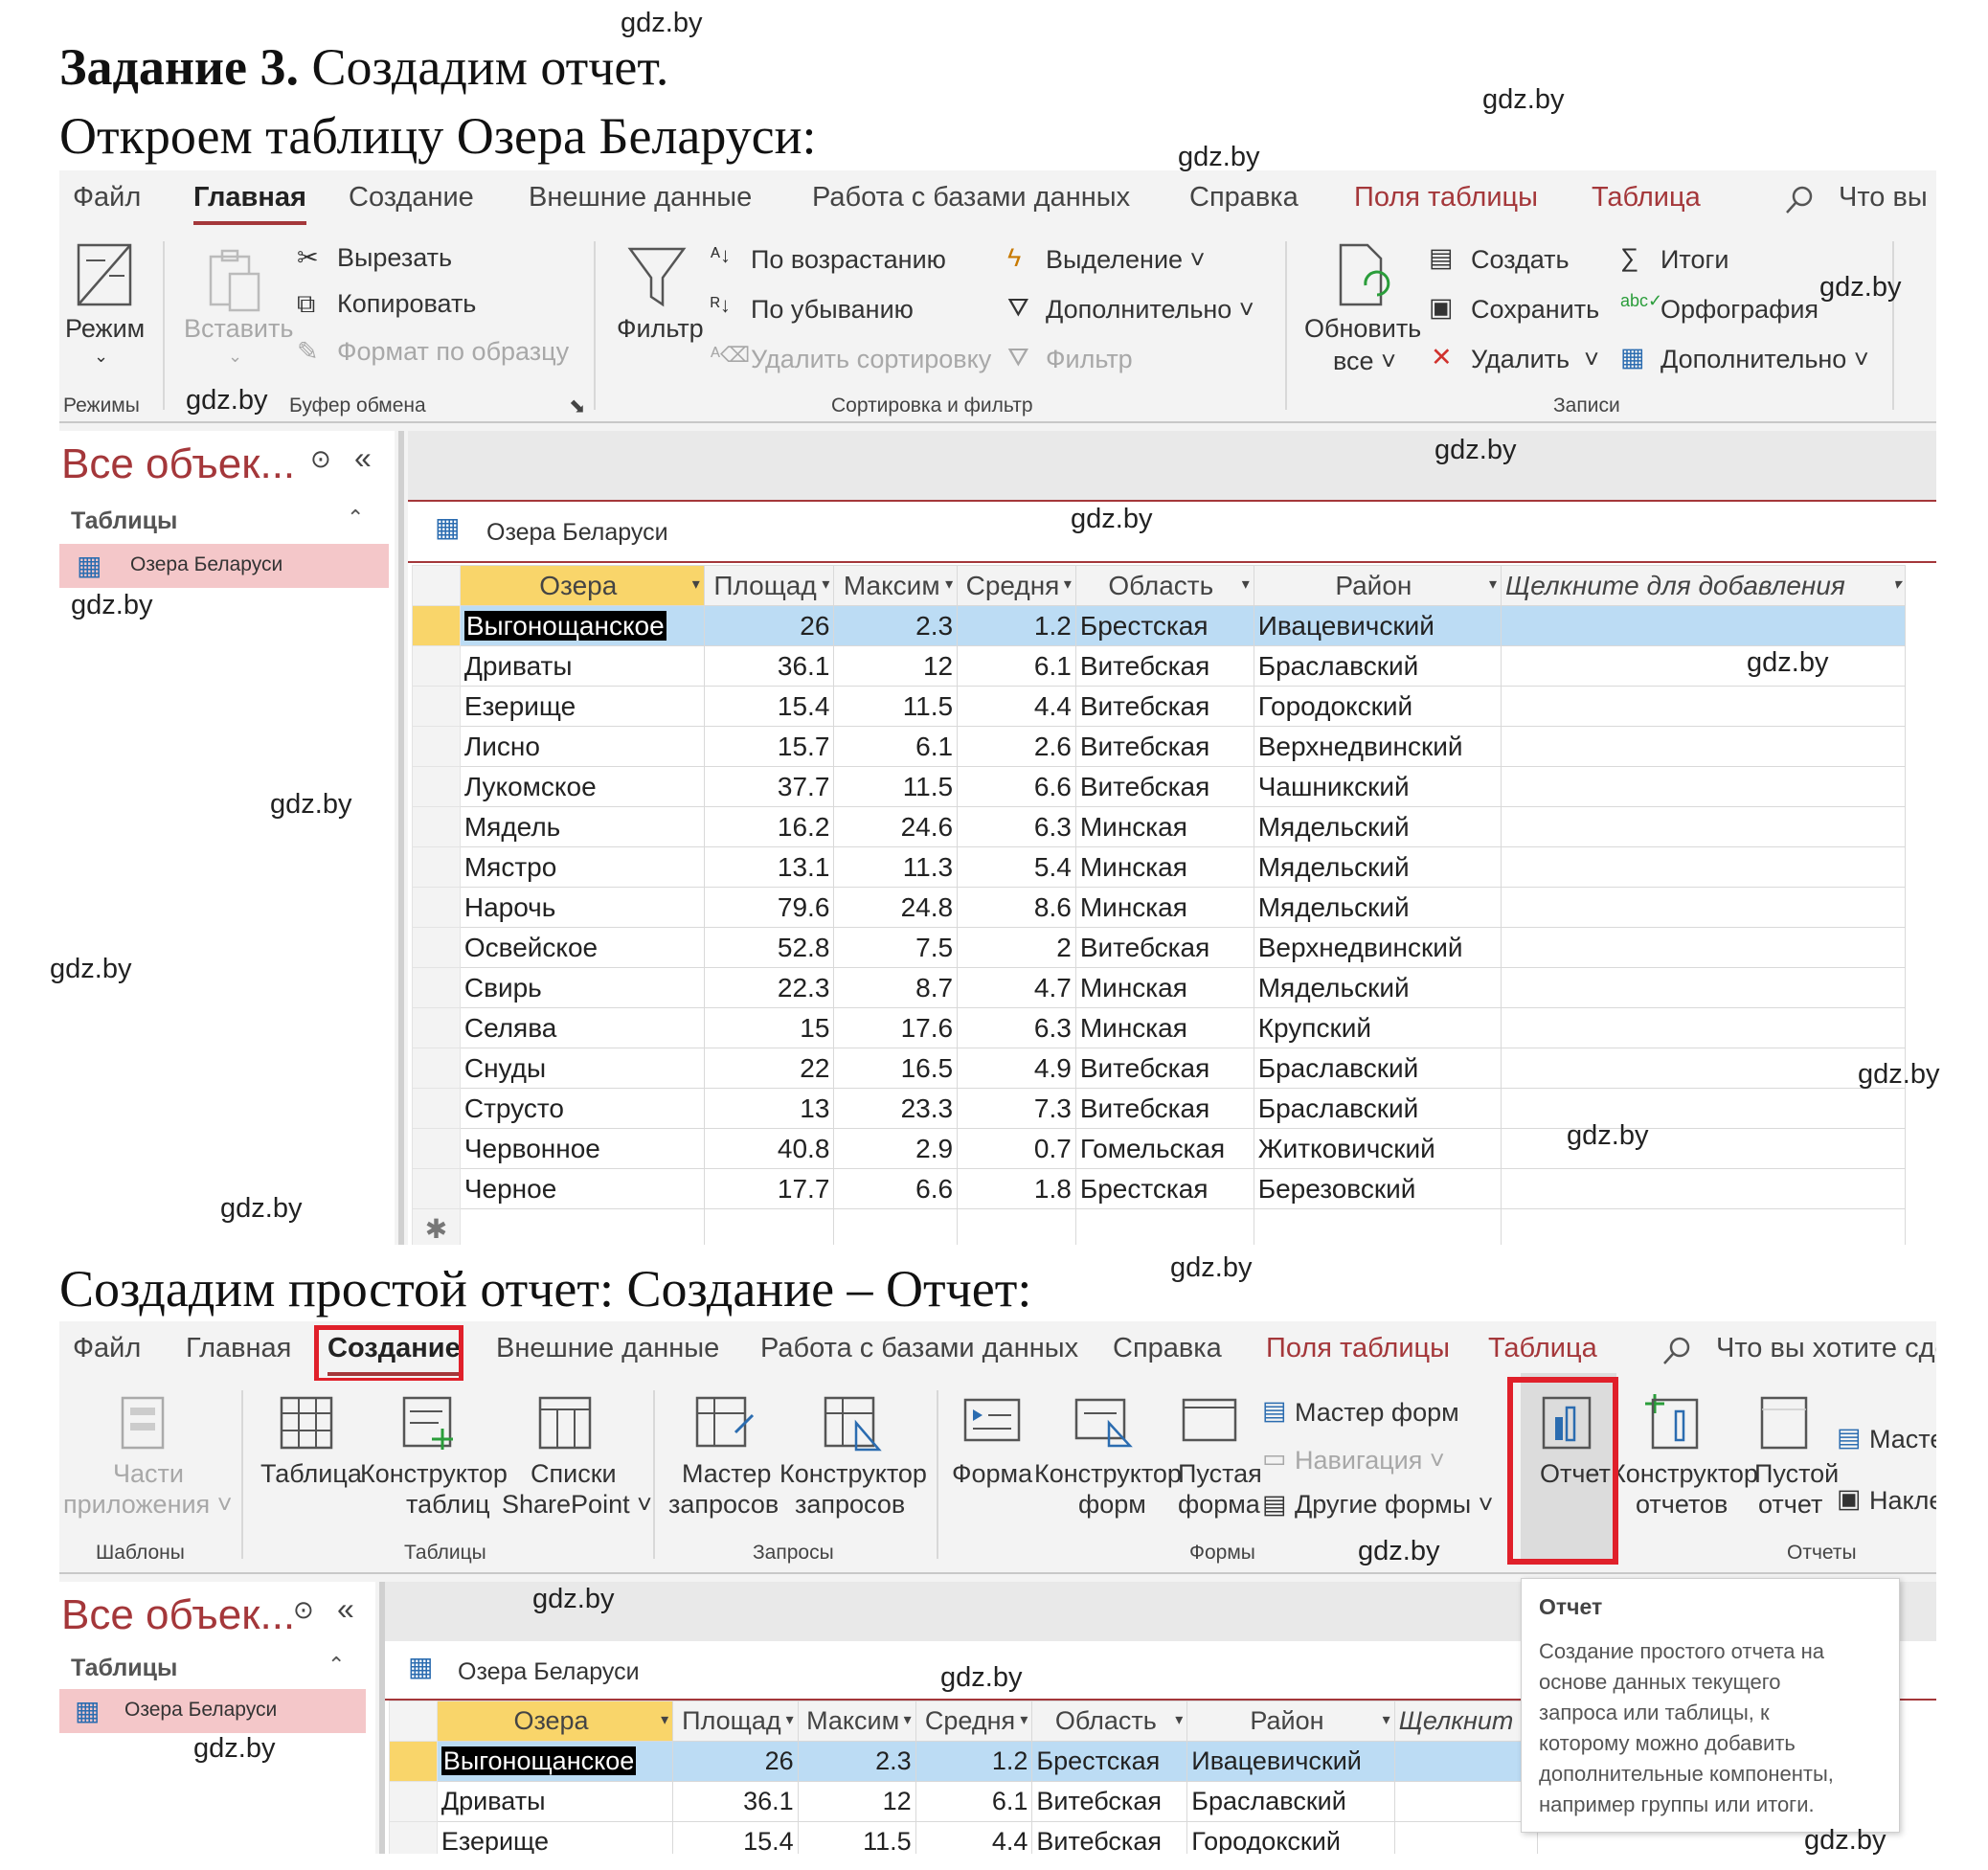 This screenshot has width=1988, height=1870. What do you see at coordinates (1790, 1505) in the screenshot?
I see `blank-report-button-line2: отчет` at bounding box center [1790, 1505].